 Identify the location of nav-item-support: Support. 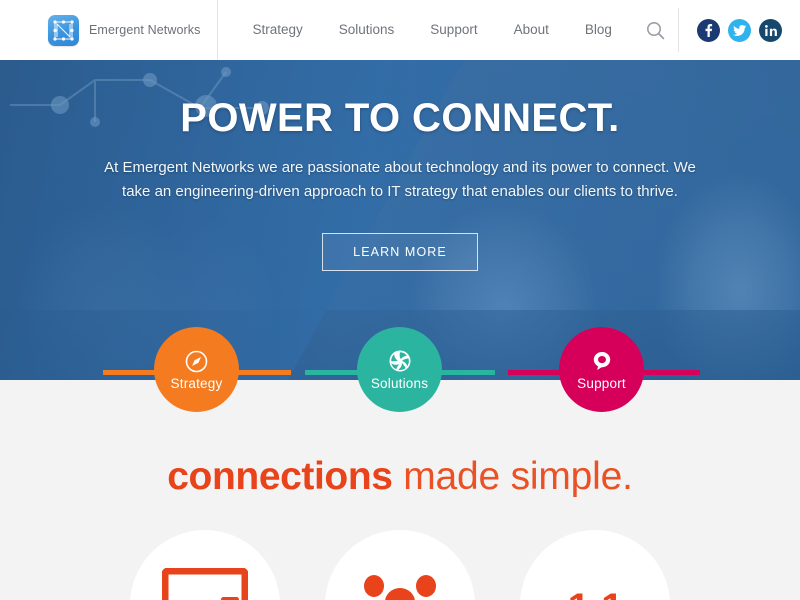
(453, 30).